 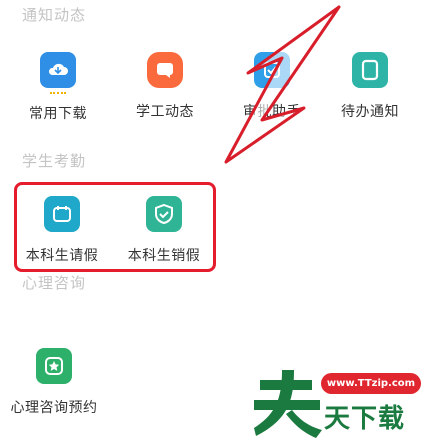 What do you see at coordinates (371, 383) in the screenshot?
I see `watermark-url: www.TTzip.com` at bounding box center [371, 383].